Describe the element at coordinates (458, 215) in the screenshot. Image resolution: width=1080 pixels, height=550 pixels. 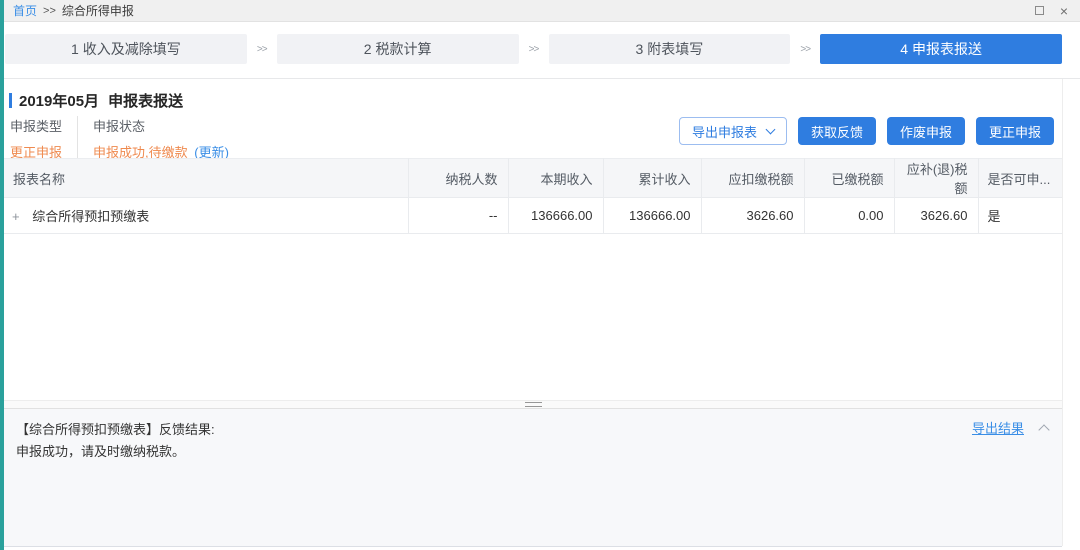
I see `cell-taxpayer-count: --` at that location.